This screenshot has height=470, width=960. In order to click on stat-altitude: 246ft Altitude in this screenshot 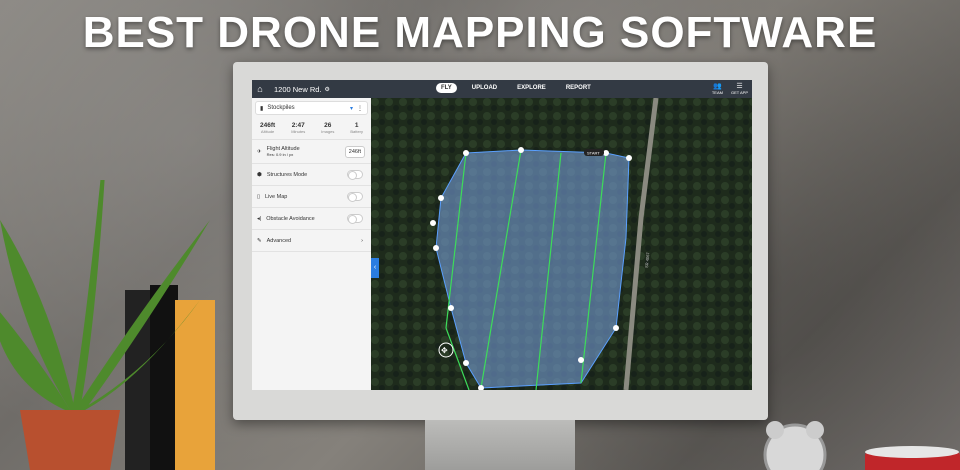, I will do `click(268, 128)`.